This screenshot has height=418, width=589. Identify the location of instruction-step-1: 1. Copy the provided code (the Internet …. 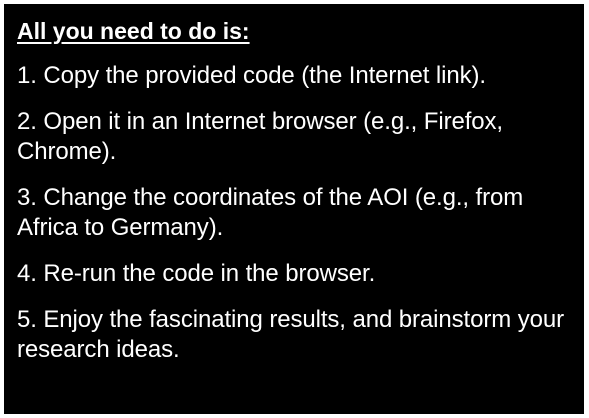
(252, 75).